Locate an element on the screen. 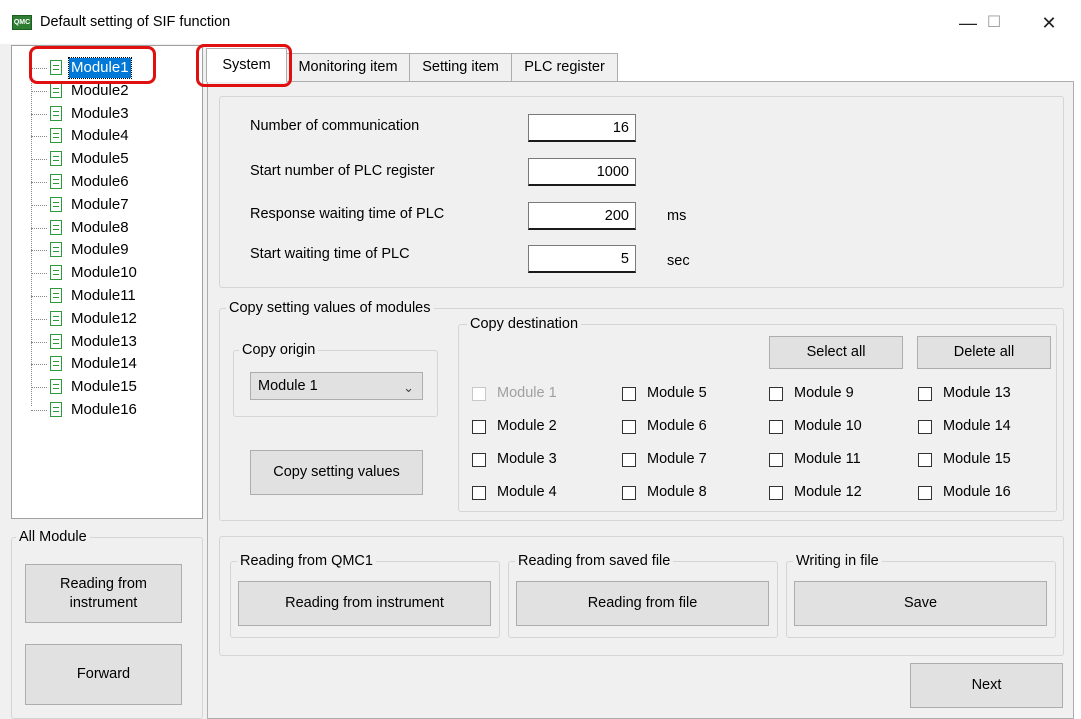  tree-item-module15: Module15 is located at coordinates (102, 387).